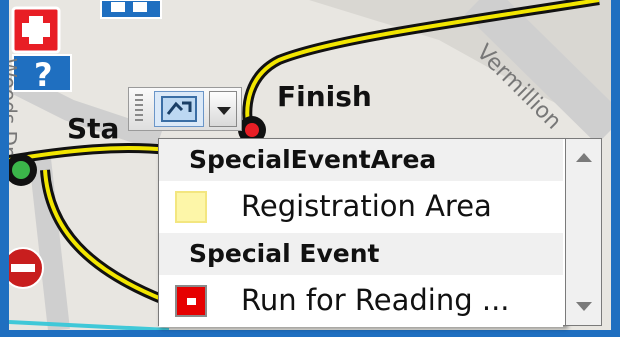 The image size is (620, 337). I want to click on run-for-reading-swatch-icon, so click(191, 301).